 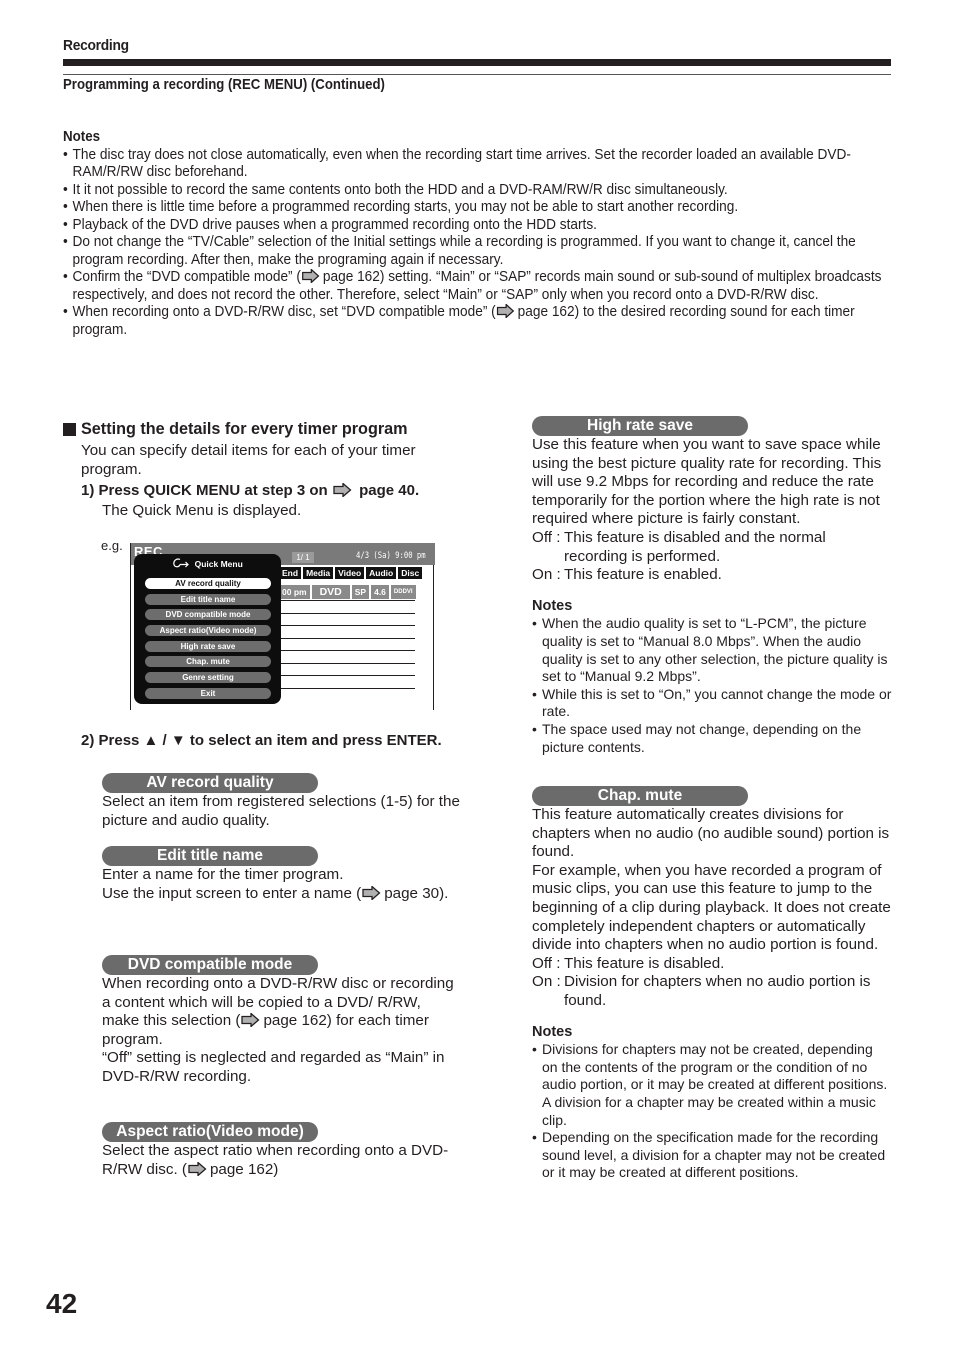 What do you see at coordinates (290, 573) in the screenshot?
I see `column-header: End` at bounding box center [290, 573].